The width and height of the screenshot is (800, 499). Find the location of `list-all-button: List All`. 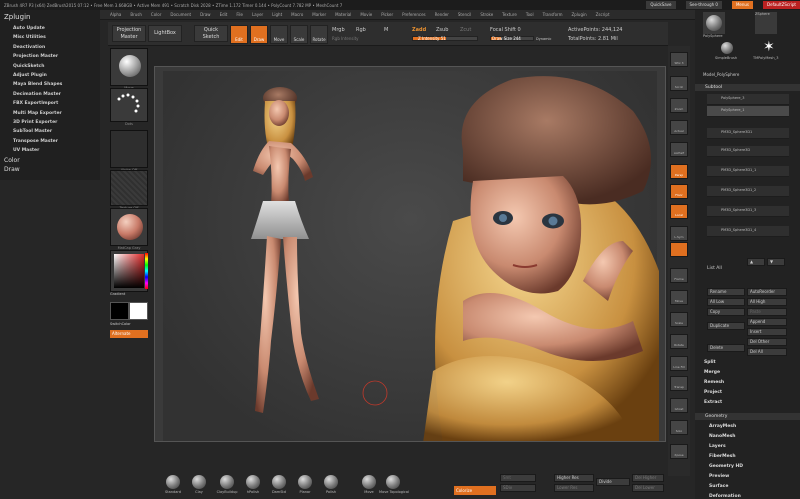

list-all-button: List All is located at coordinates (714, 268).